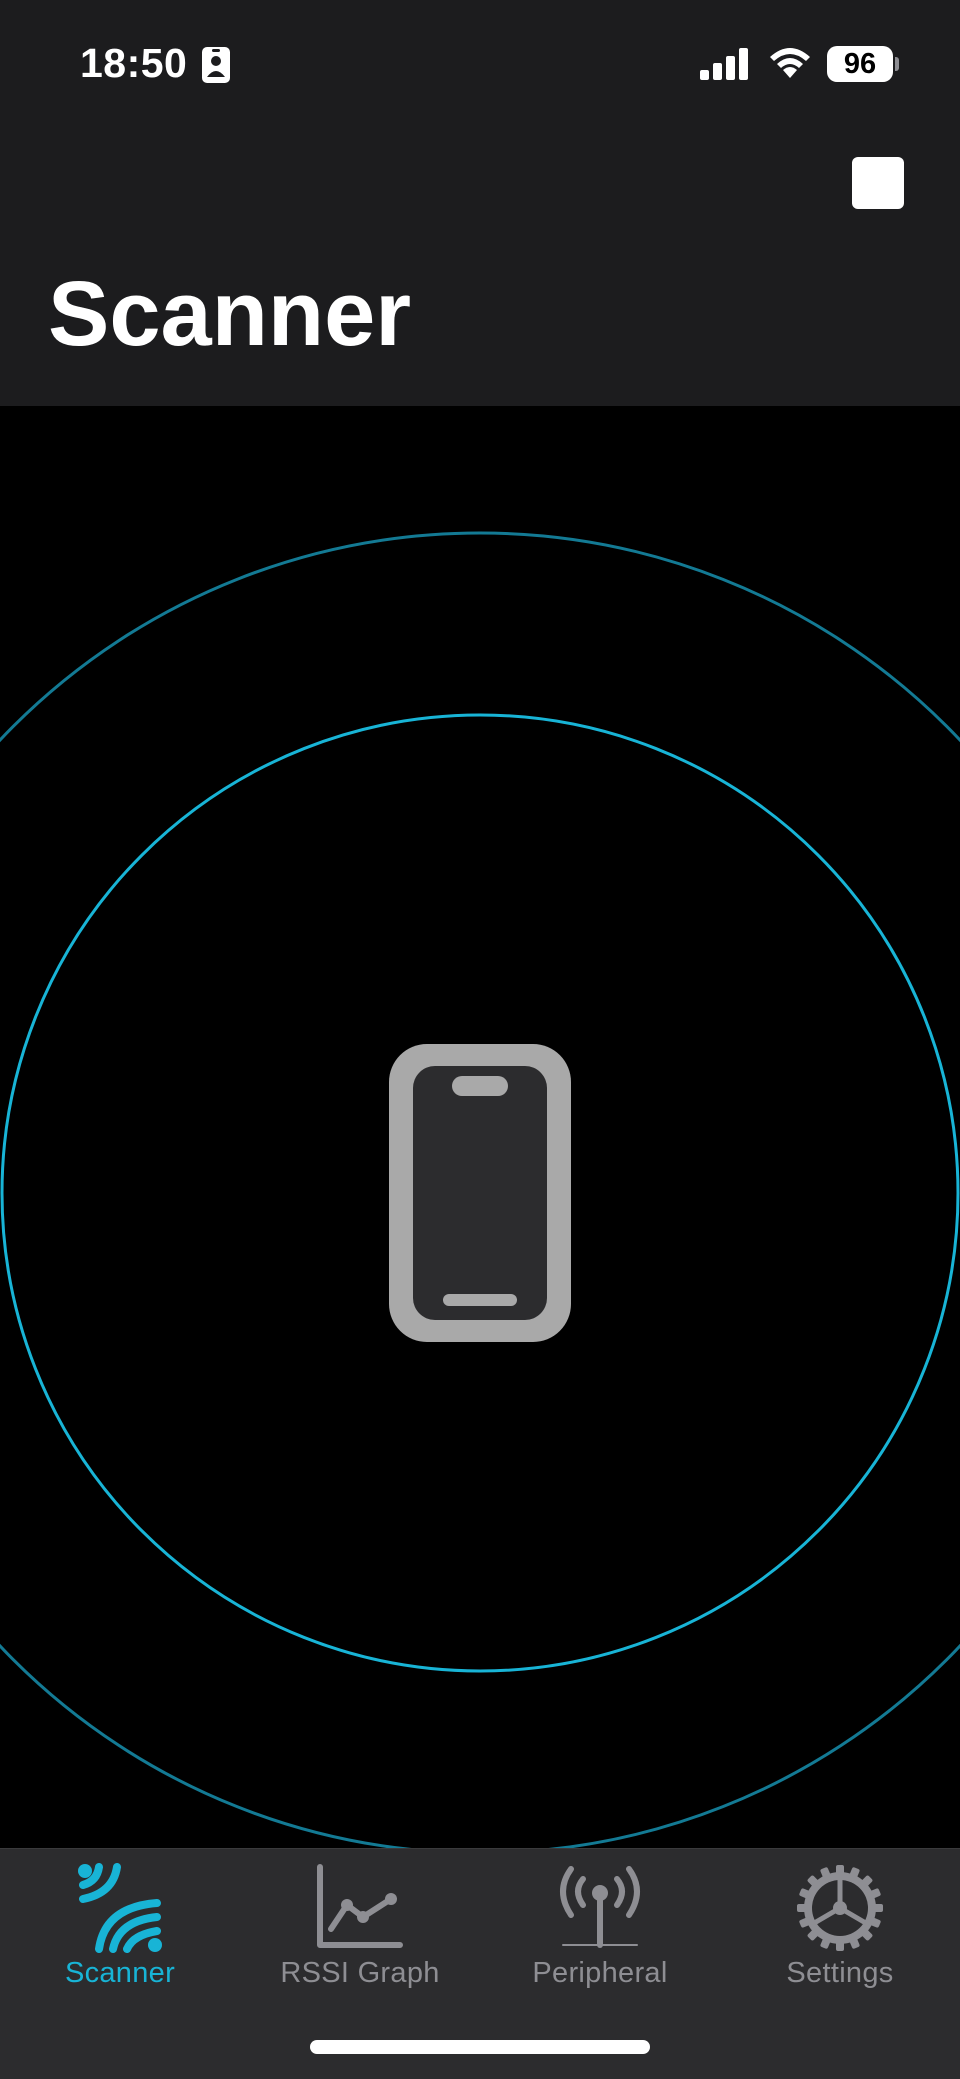  What do you see at coordinates (480, 2047) in the screenshot?
I see `home-indicator` at bounding box center [480, 2047].